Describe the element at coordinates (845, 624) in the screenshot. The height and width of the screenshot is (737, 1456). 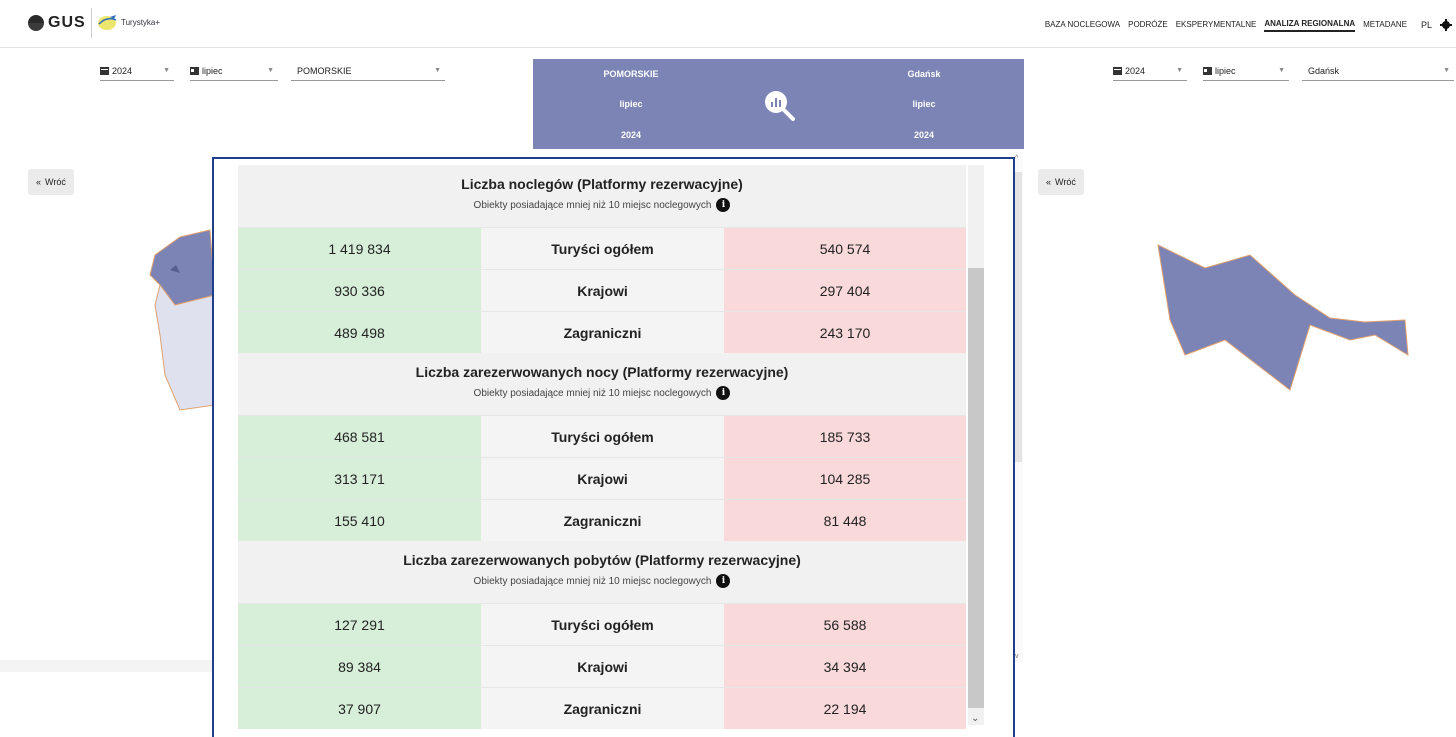
I see `right-value: 56 588` at that location.